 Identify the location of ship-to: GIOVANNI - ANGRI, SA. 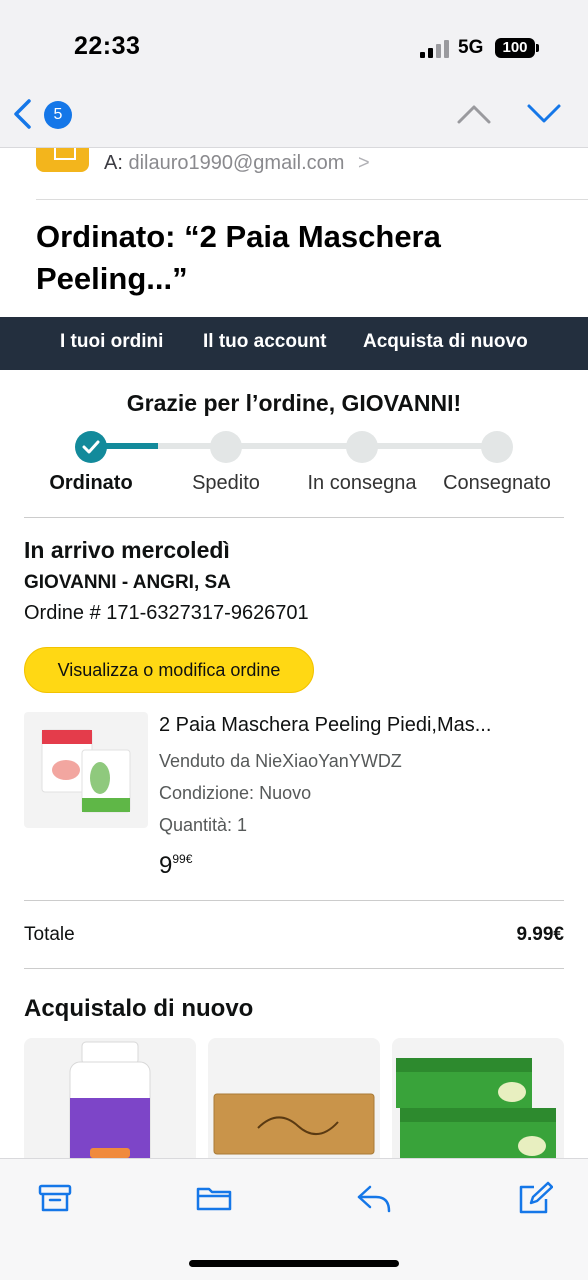
(127, 582).